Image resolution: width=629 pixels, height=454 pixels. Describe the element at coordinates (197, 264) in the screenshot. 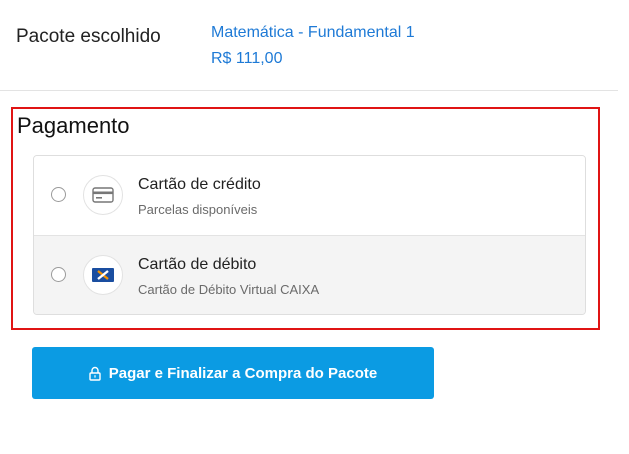

I see `debit-card-title: Cartão de débito` at that location.